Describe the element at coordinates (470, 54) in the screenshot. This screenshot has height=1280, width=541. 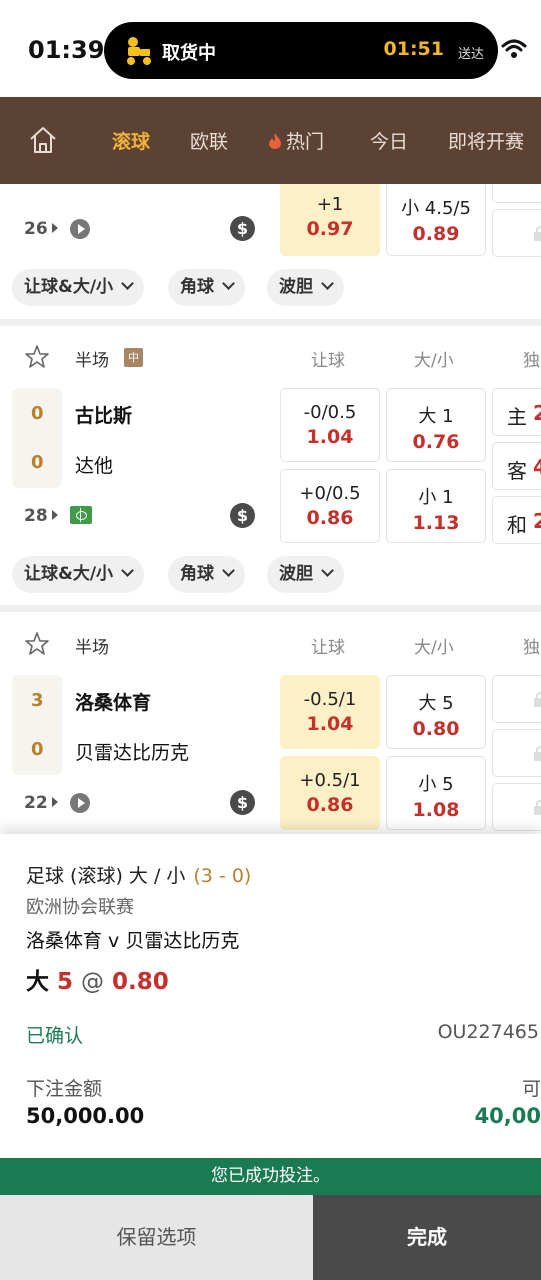
I see `eta-suffix: 送达` at that location.